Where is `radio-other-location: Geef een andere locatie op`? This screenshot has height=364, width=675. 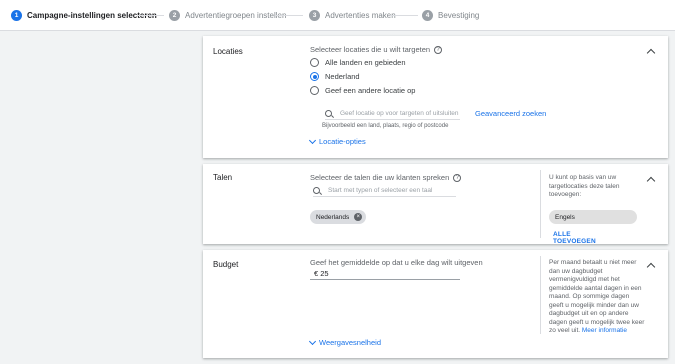 radio-other-location: Geef een andere locatie op is located at coordinates (362, 90).